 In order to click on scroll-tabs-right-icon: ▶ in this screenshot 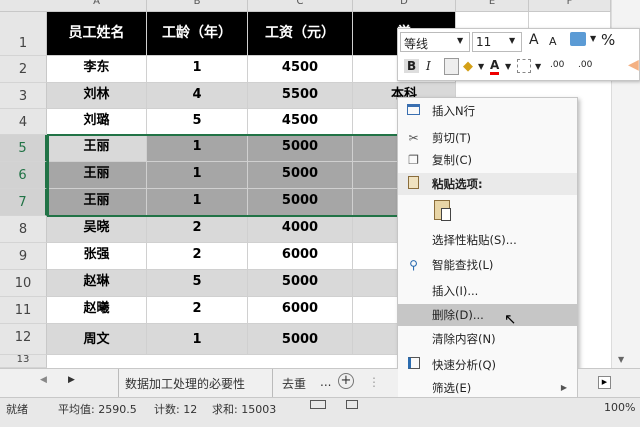, I will do `click(71, 380)`.